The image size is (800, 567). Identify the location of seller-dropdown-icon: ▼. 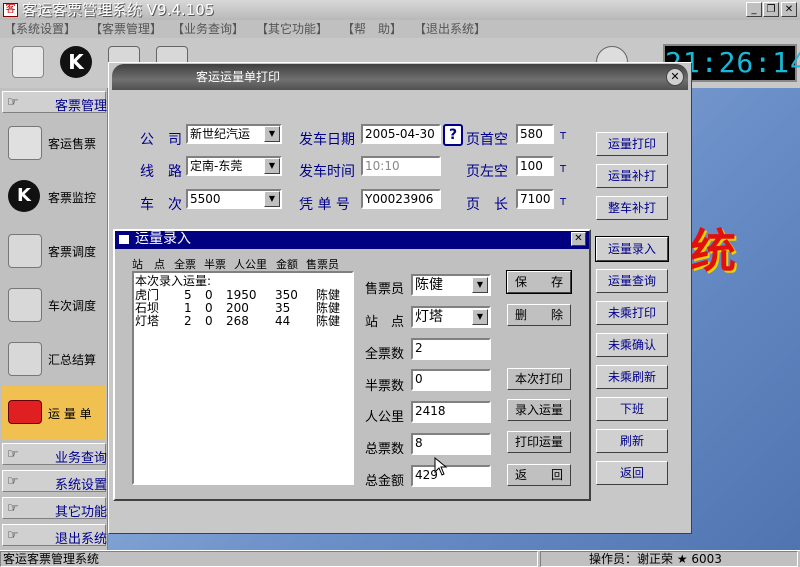
(480, 285).